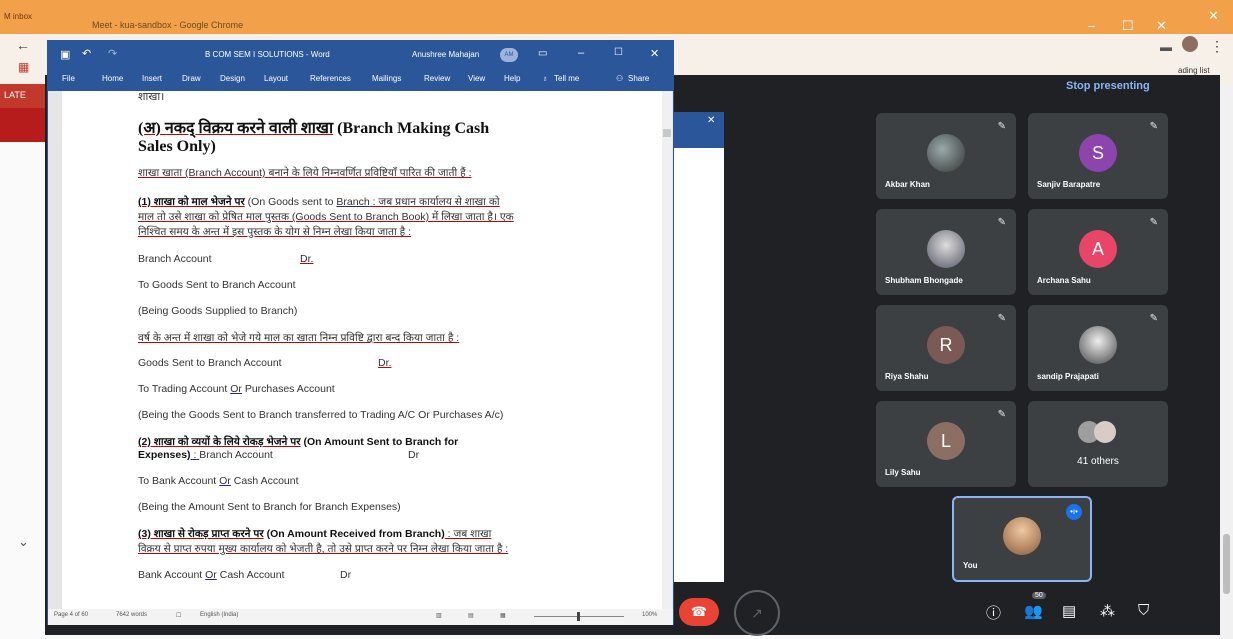 Image resolution: width=1233 pixels, height=639 pixels. What do you see at coordinates (386, 78) in the screenshot?
I see `tab-mailings: Mailings` at bounding box center [386, 78].